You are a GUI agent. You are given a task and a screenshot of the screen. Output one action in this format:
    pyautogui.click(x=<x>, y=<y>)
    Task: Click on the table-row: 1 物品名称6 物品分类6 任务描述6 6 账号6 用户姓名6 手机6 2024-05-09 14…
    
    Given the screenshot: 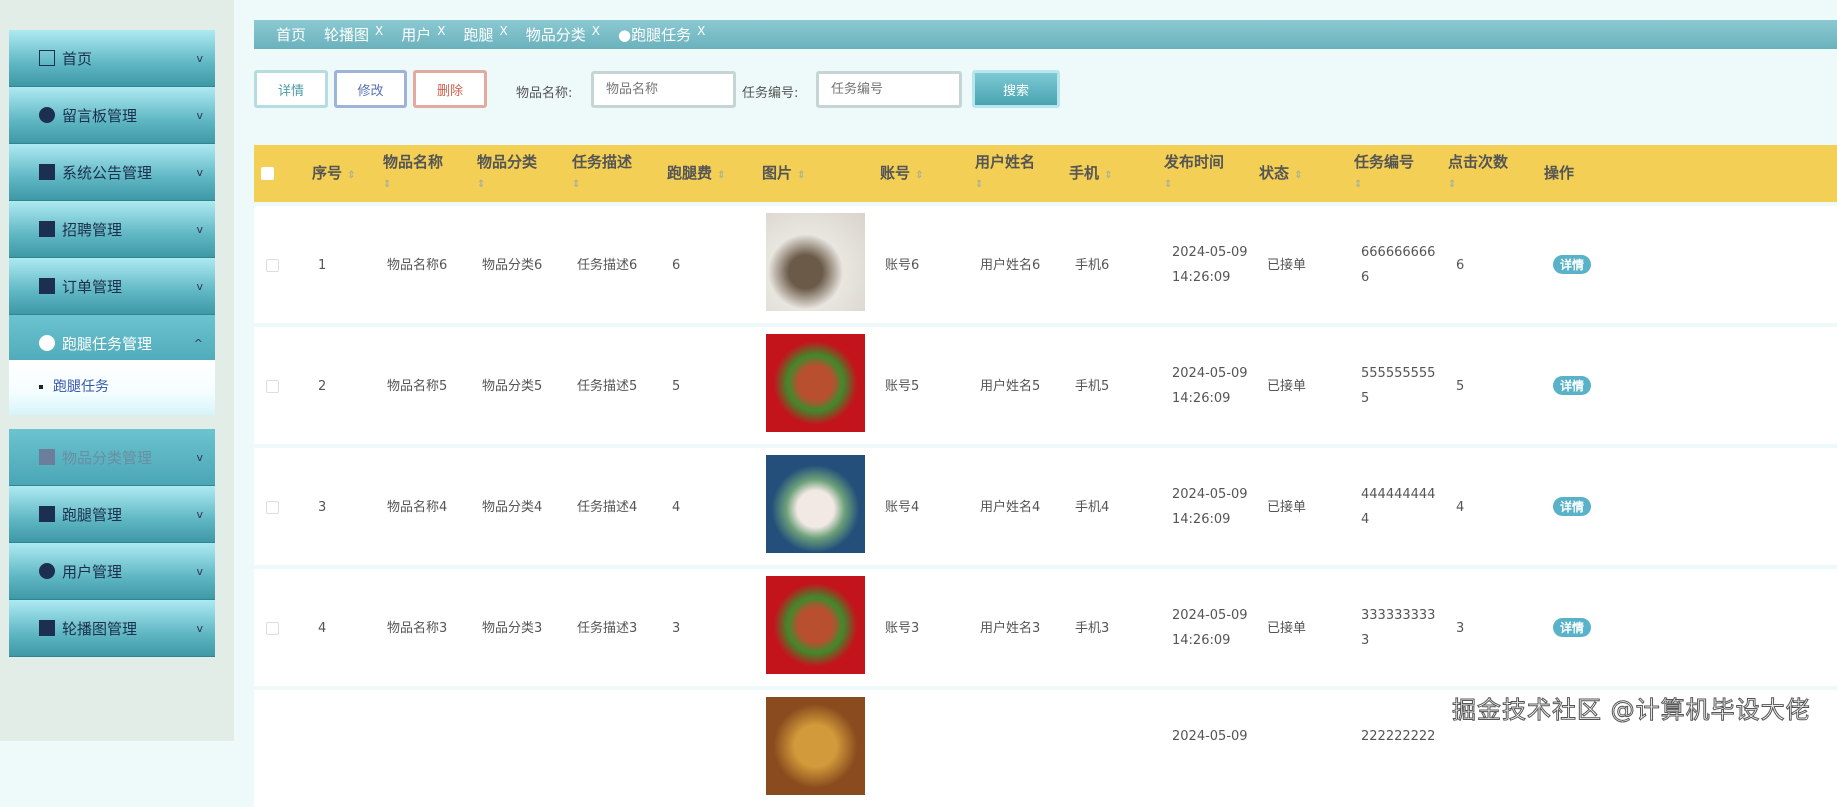 What is the action you would take?
    pyautogui.click(x=1045, y=264)
    